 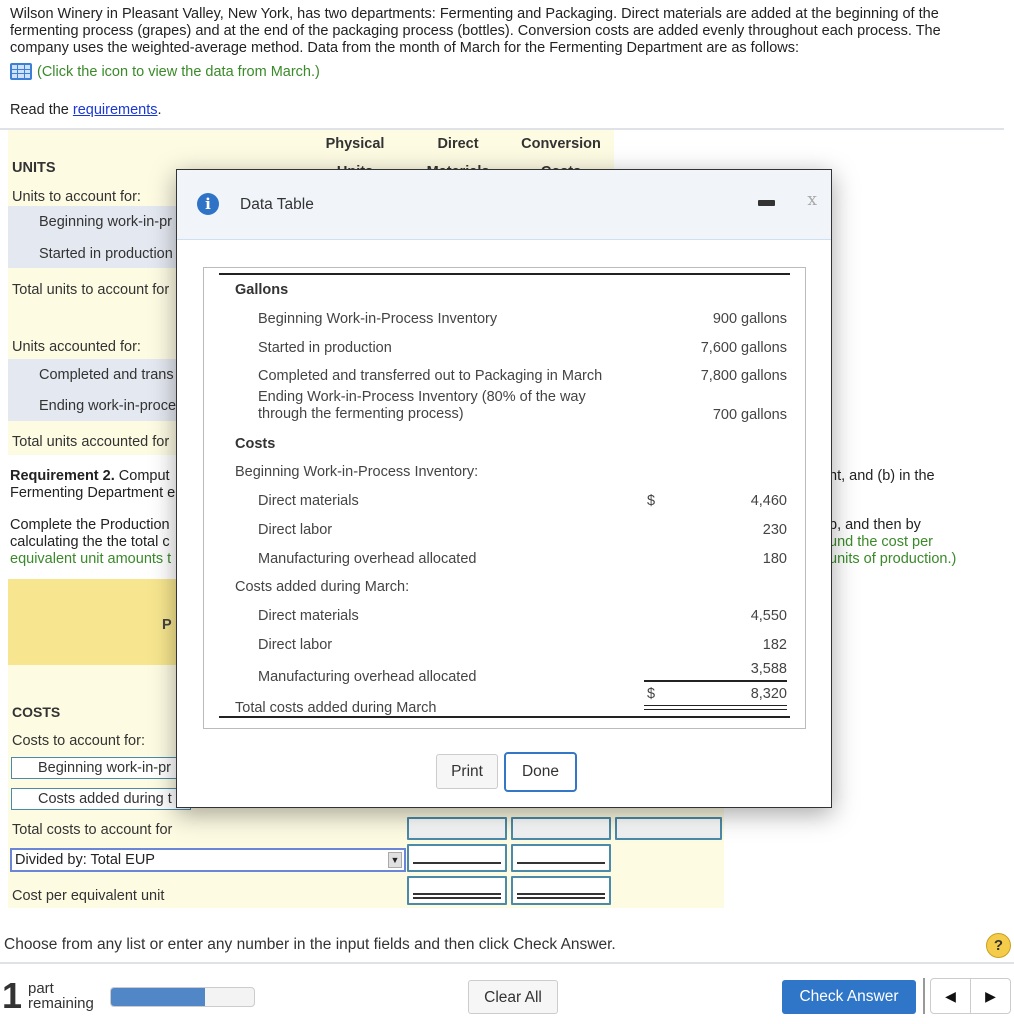 What do you see at coordinates (21, 71) in the screenshot?
I see `data-table-icon` at bounding box center [21, 71].